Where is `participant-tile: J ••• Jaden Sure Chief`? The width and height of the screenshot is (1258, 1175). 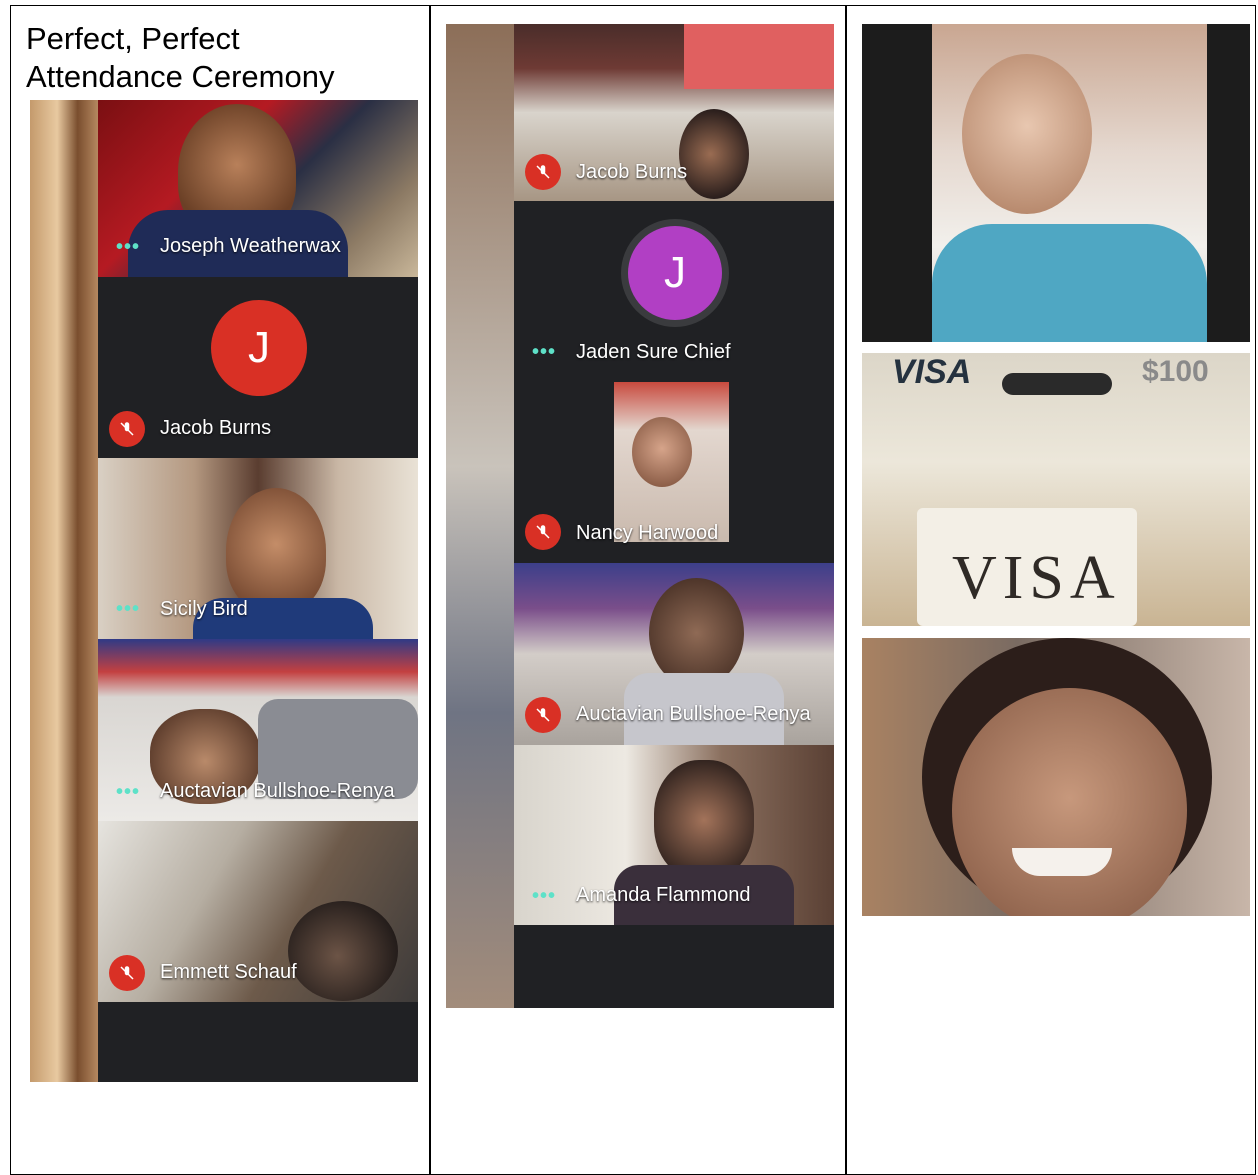
participant-tile: J ••• Jaden Sure Chief is located at coordinates (674, 291).